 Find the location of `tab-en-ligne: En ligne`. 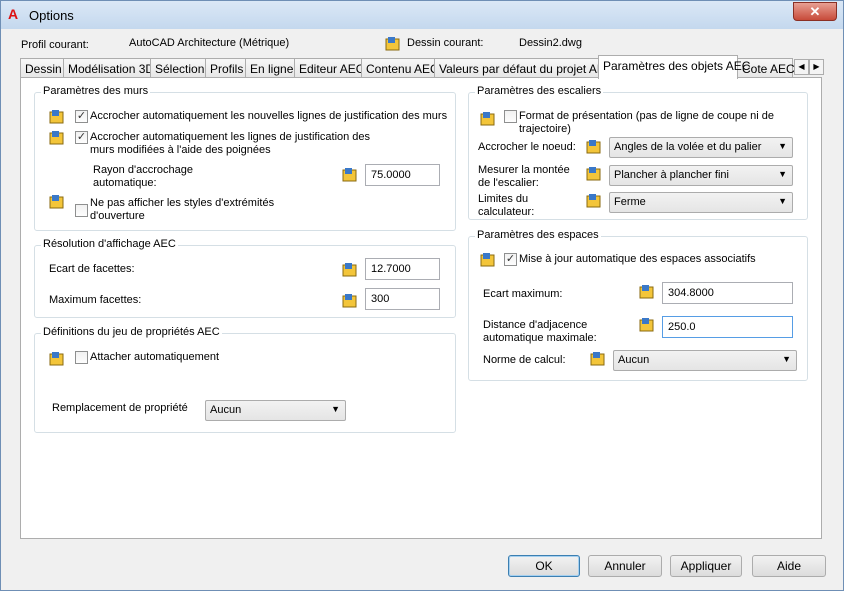

tab-en-ligne: En ligne is located at coordinates (270, 68).